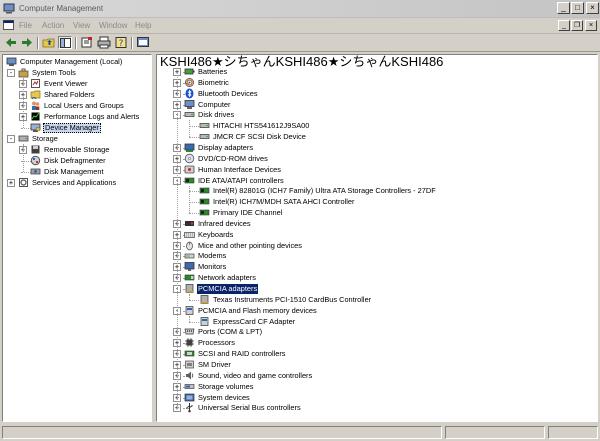 The image size is (600, 441). Describe the element at coordinates (214, 104) in the screenshot. I see `device-category-3-label: Computer` at that location.